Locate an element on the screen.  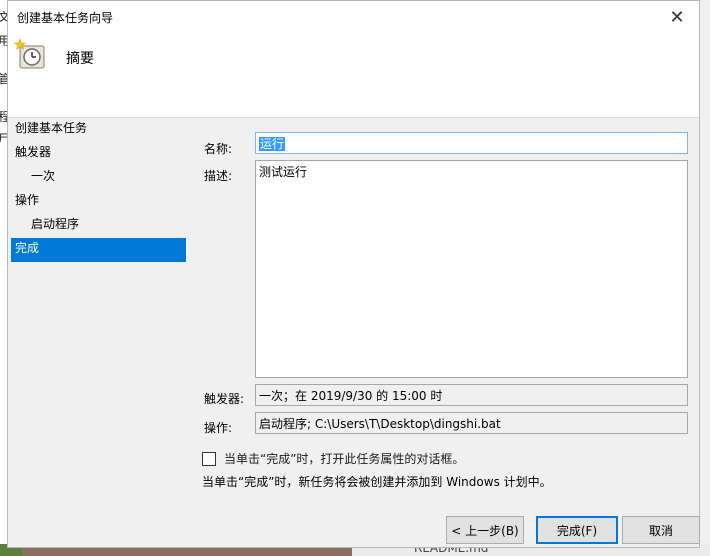
finish-info-text: 当单击“完成”时，新任务将会被创建并添加到 Windows 计划中。 is located at coordinates (377, 482).